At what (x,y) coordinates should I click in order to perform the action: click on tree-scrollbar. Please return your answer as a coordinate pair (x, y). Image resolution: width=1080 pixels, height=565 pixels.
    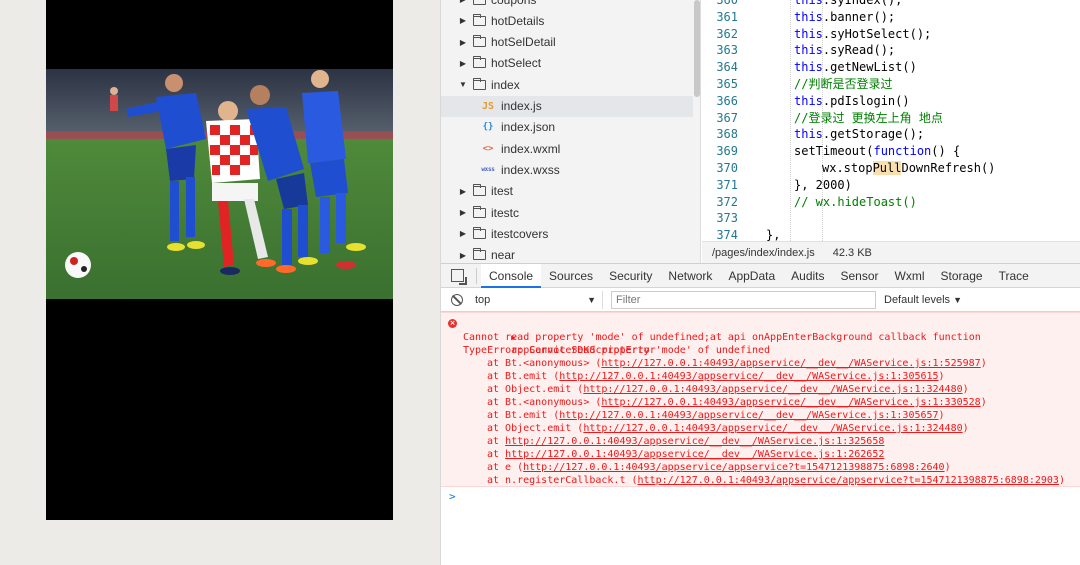
    Looking at the image, I should click on (697, 48).